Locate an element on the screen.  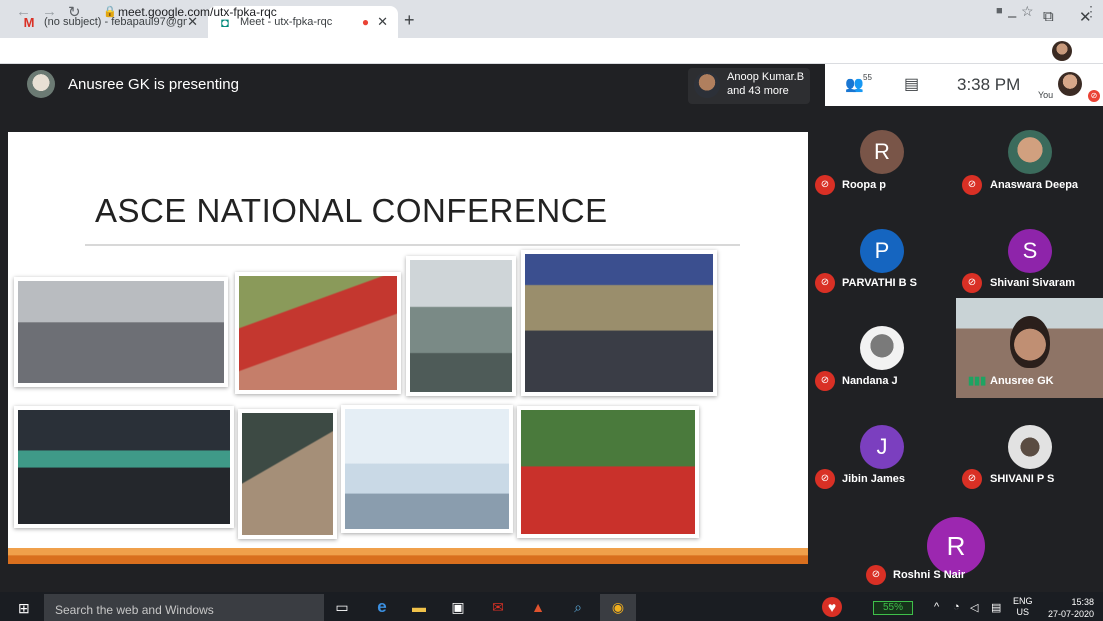
tray-expand-icon: ^ is located at coordinates (936, 607).